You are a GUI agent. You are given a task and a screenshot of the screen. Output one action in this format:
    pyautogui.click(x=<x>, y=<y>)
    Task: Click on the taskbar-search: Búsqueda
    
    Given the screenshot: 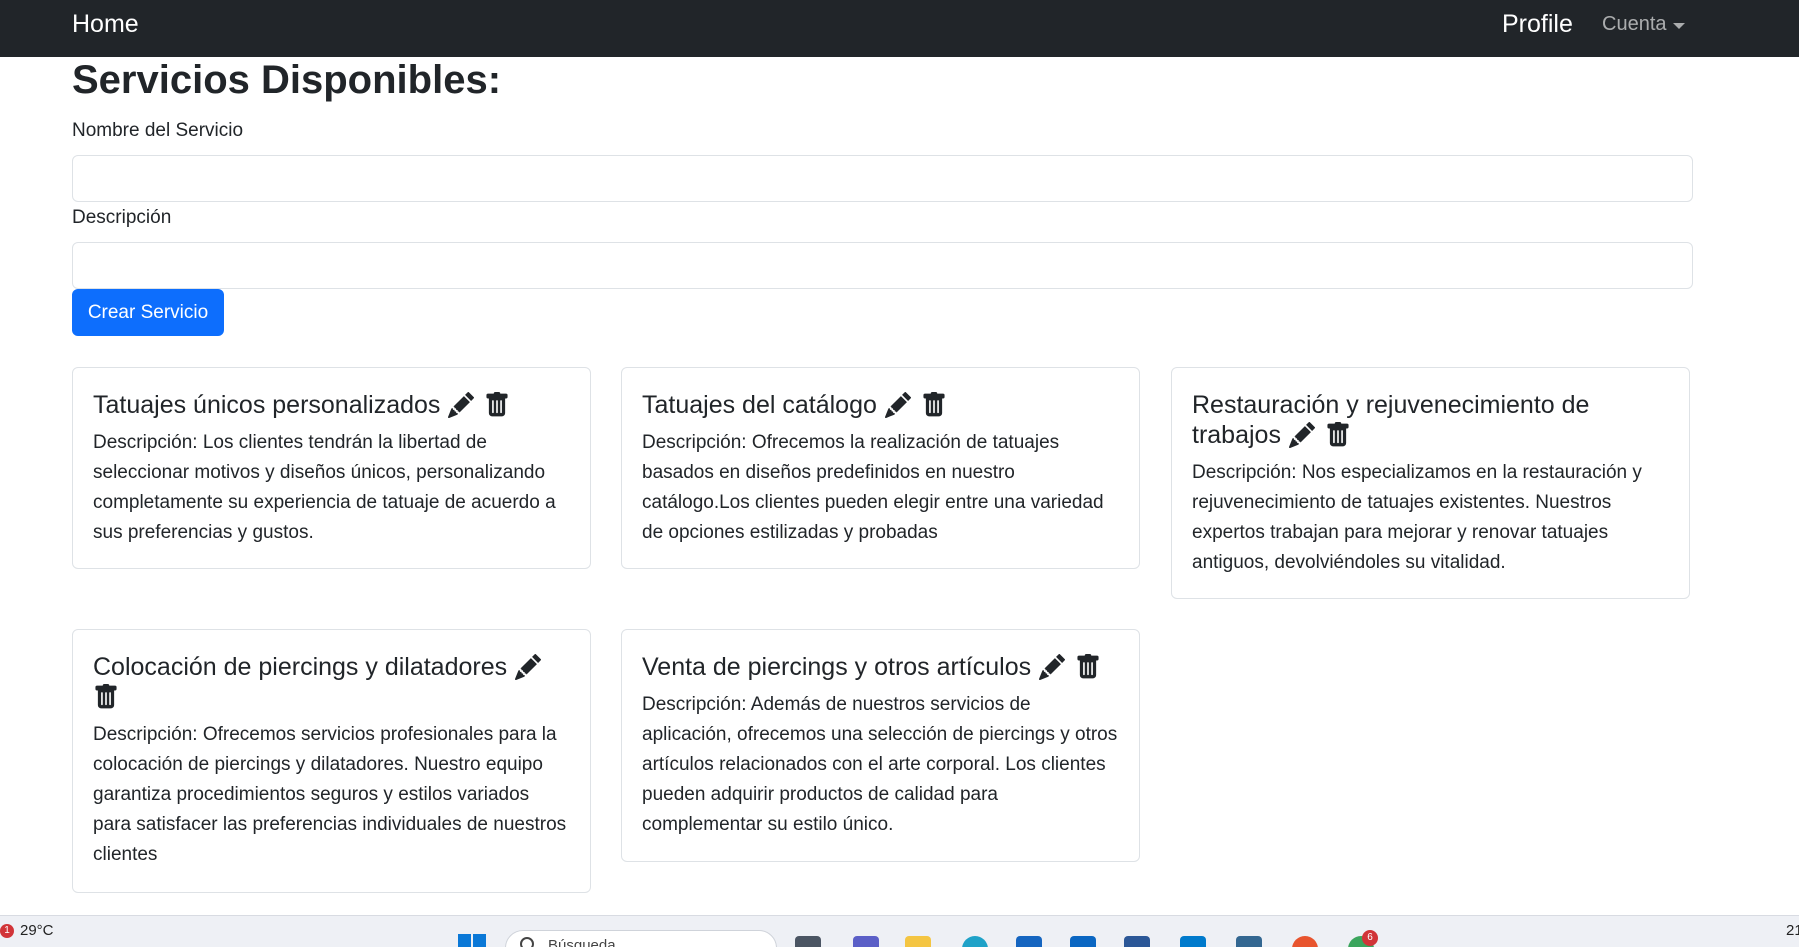 What is the action you would take?
    pyautogui.click(x=641, y=938)
    